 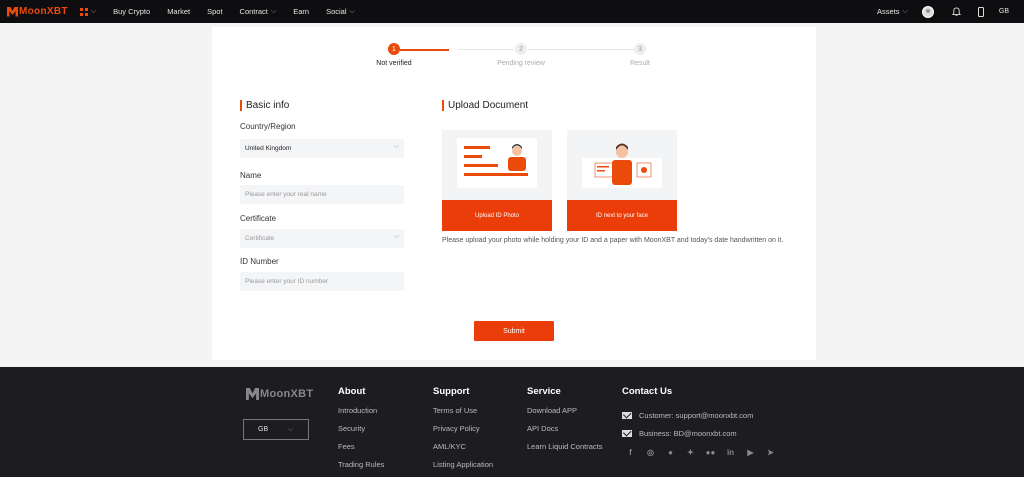 I want to click on nav-earn: Earn, so click(x=301, y=11).